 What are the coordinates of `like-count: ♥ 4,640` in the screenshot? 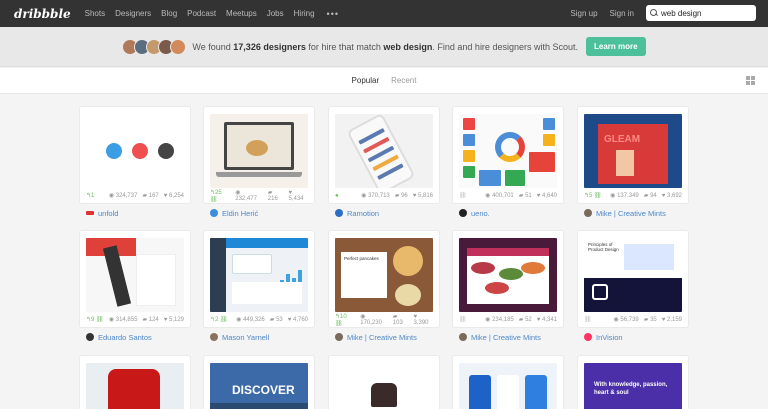 It's located at (547, 196).